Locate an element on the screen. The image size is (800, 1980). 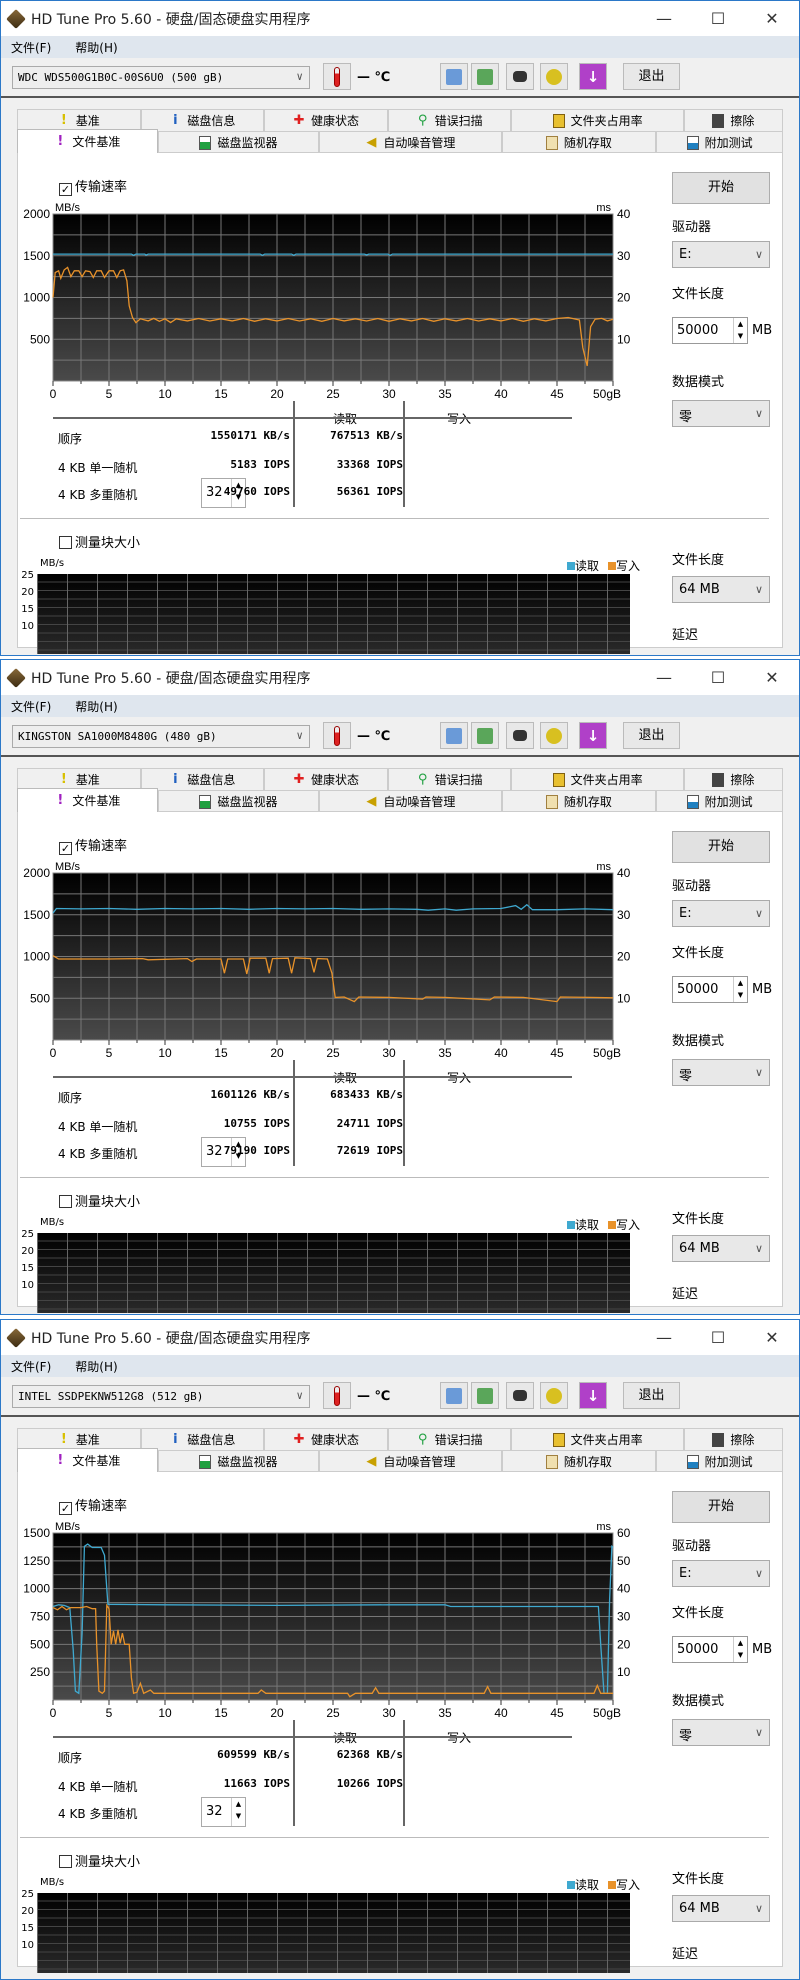
drive-select: INTEL SSDPEKNW512G8 (512 gB) ∨ is located at coordinates (161, 1396).